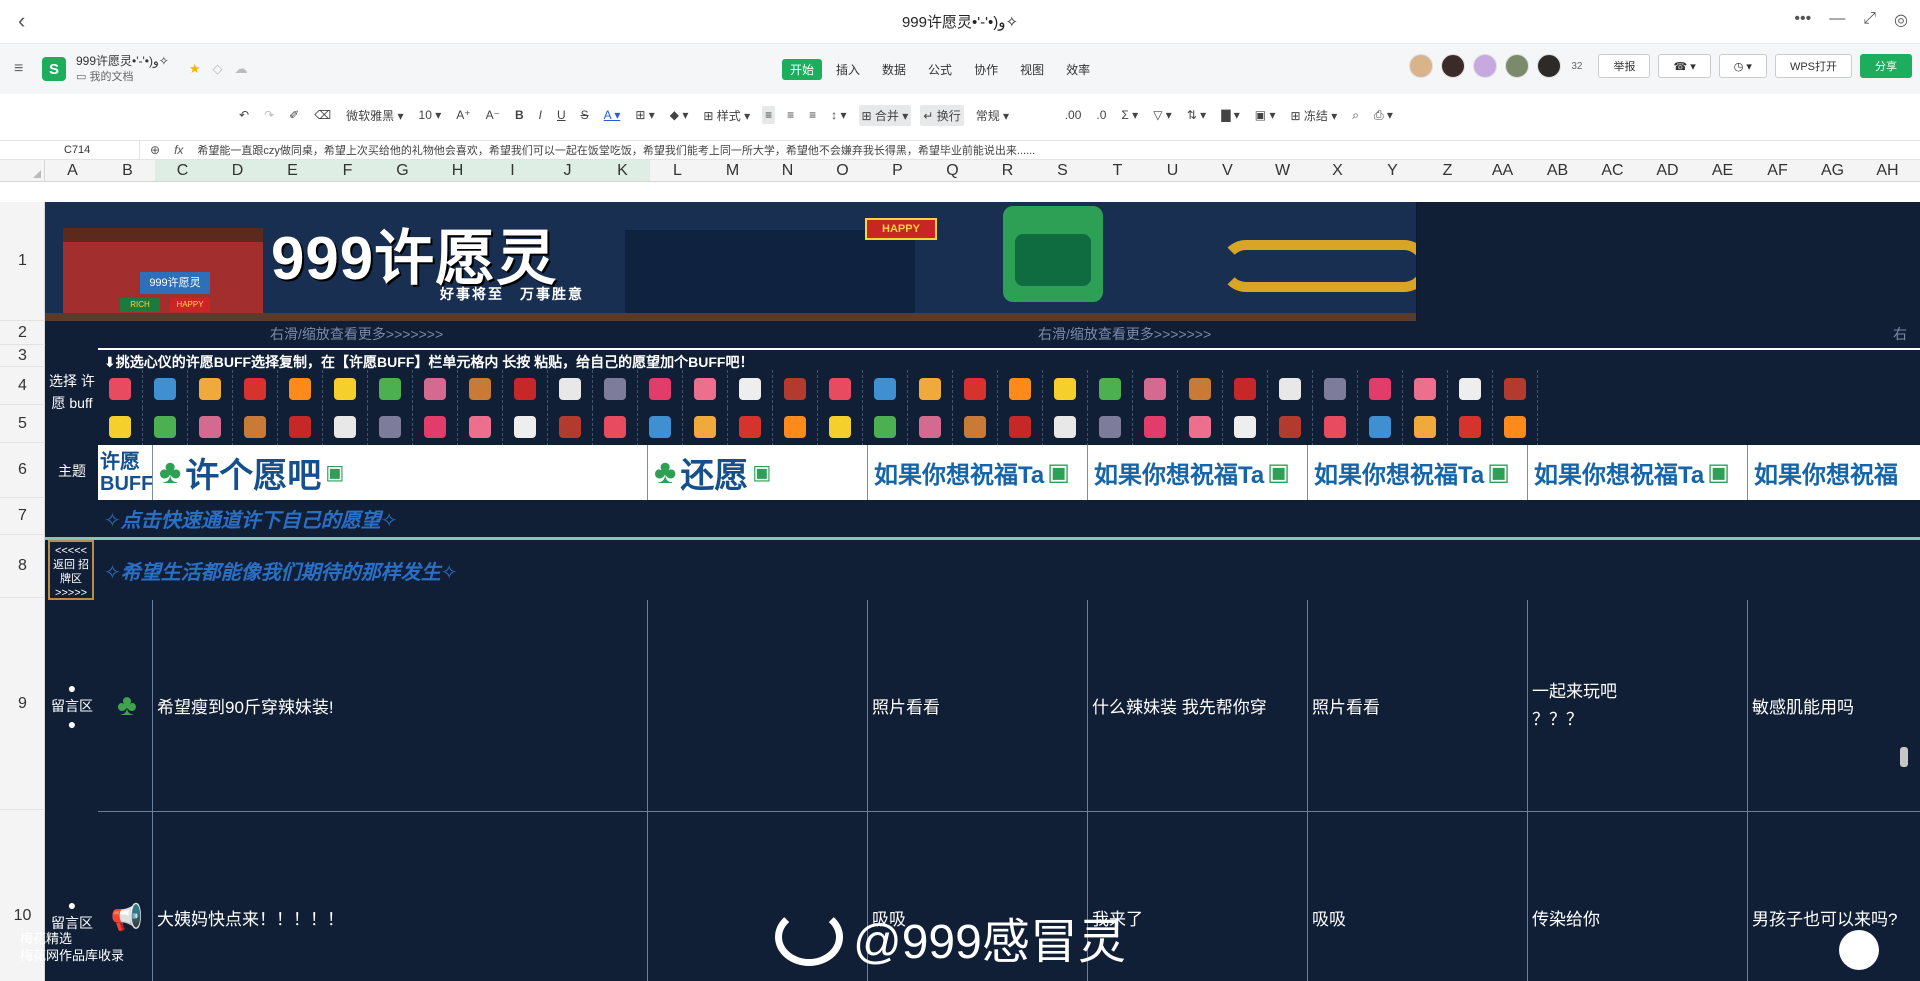  Describe the element at coordinates (493, 115) in the screenshot. I see `font-shrink-icon: A⁻` at that location.